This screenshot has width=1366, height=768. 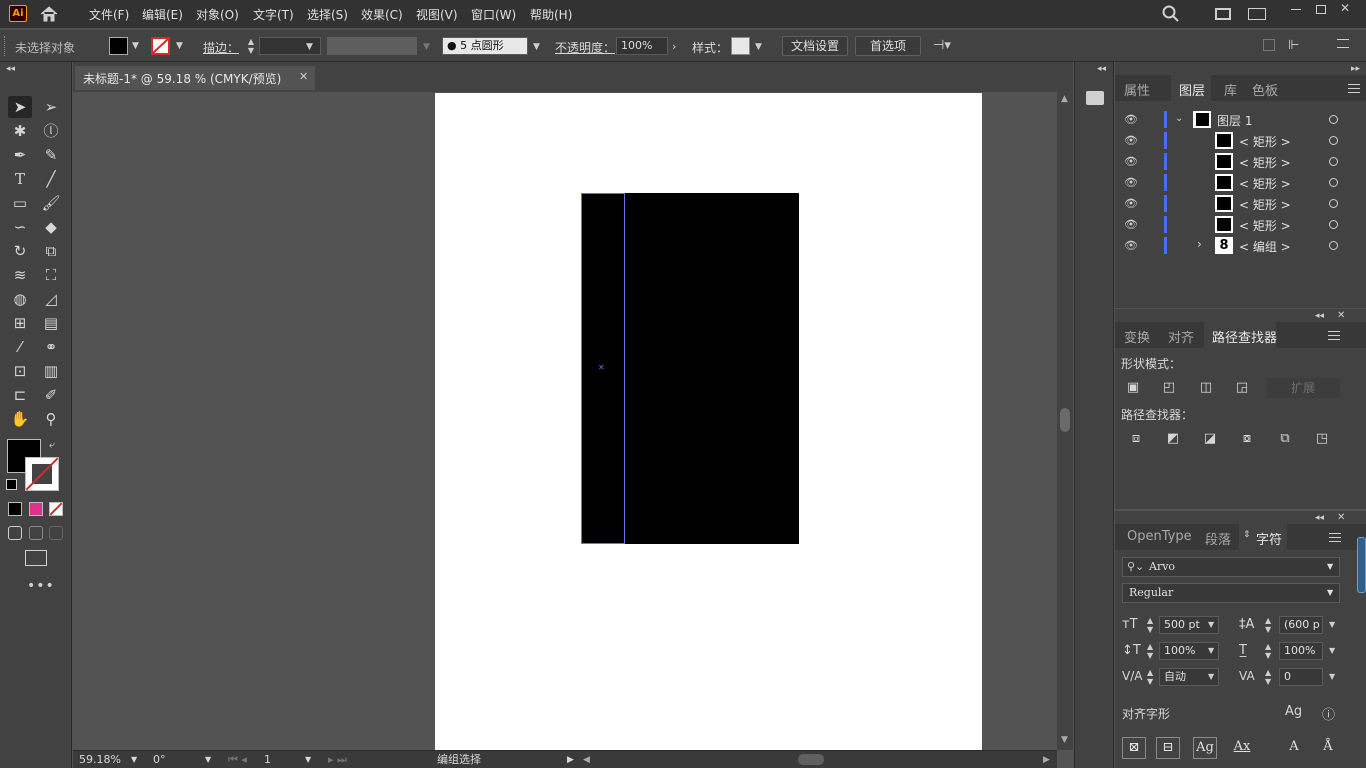 I want to click on restore-icon, so click(x=1321, y=9).